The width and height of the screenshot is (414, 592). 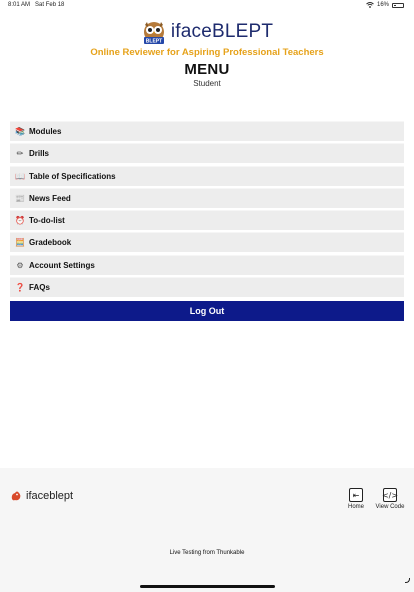 I want to click on menu-item-label: Table of Specifications, so click(x=72, y=176).